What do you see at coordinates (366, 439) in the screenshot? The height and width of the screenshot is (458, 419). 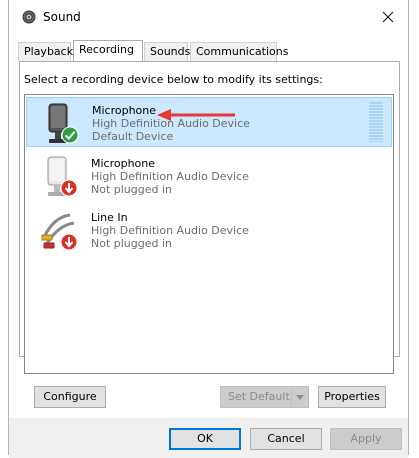 I see `apply-button: Apply` at bounding box center [366, 439].